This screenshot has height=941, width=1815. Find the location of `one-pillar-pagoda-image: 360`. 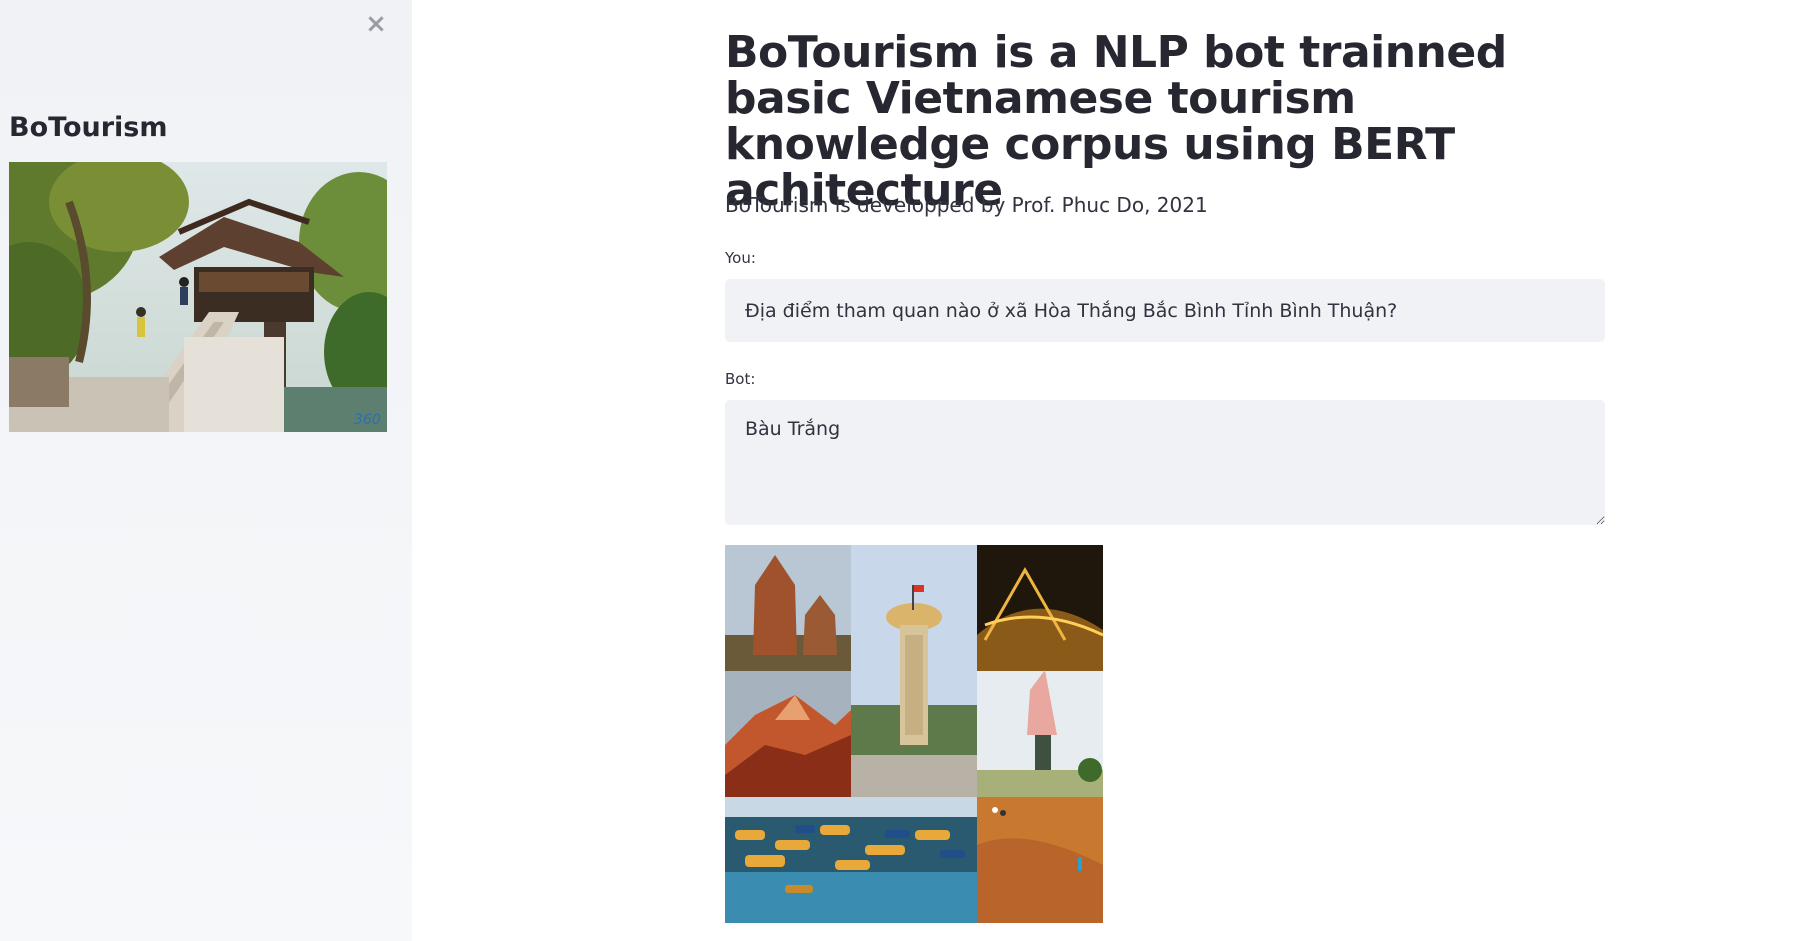

one-pillar-pagoda-image: 360 is located at coordinates (198, 297).